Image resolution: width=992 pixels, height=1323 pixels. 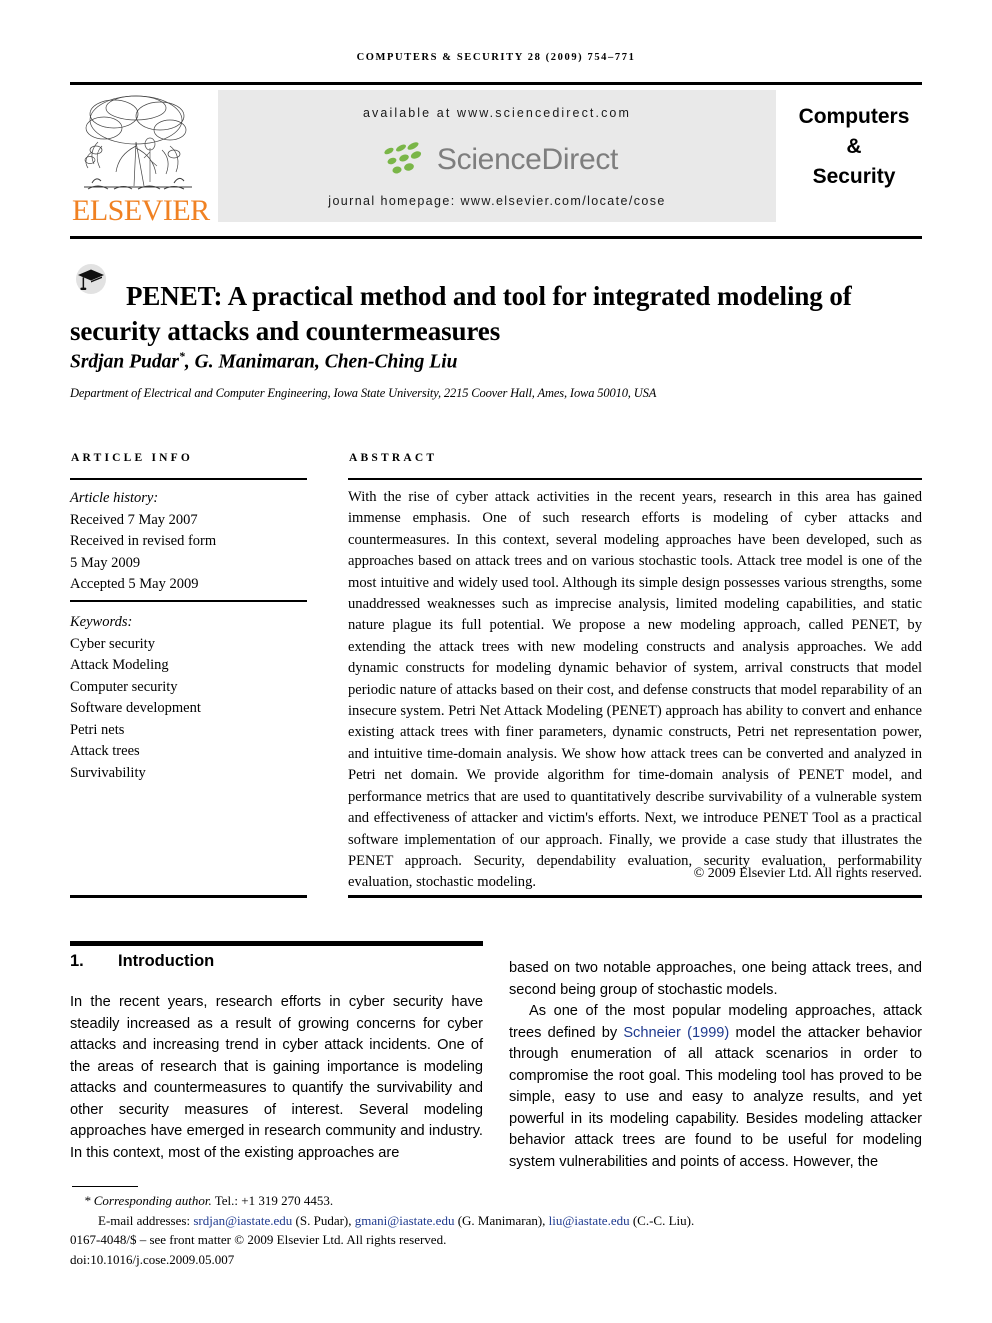 I want to click on footnote-rule, so click(x=105, y=1186).